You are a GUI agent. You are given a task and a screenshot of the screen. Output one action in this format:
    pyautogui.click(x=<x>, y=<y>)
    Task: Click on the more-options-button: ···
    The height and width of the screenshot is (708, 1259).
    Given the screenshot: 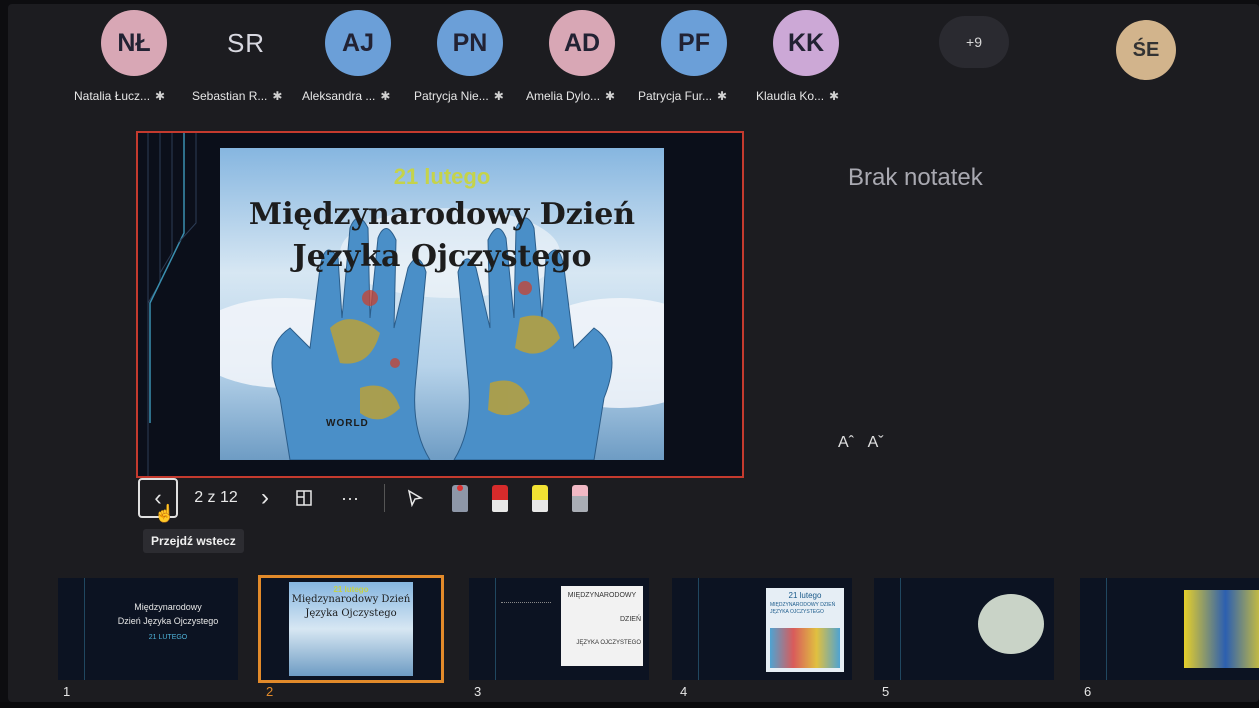 What is the action you would take?
    pyautogui.click(x=350, y=498)
    